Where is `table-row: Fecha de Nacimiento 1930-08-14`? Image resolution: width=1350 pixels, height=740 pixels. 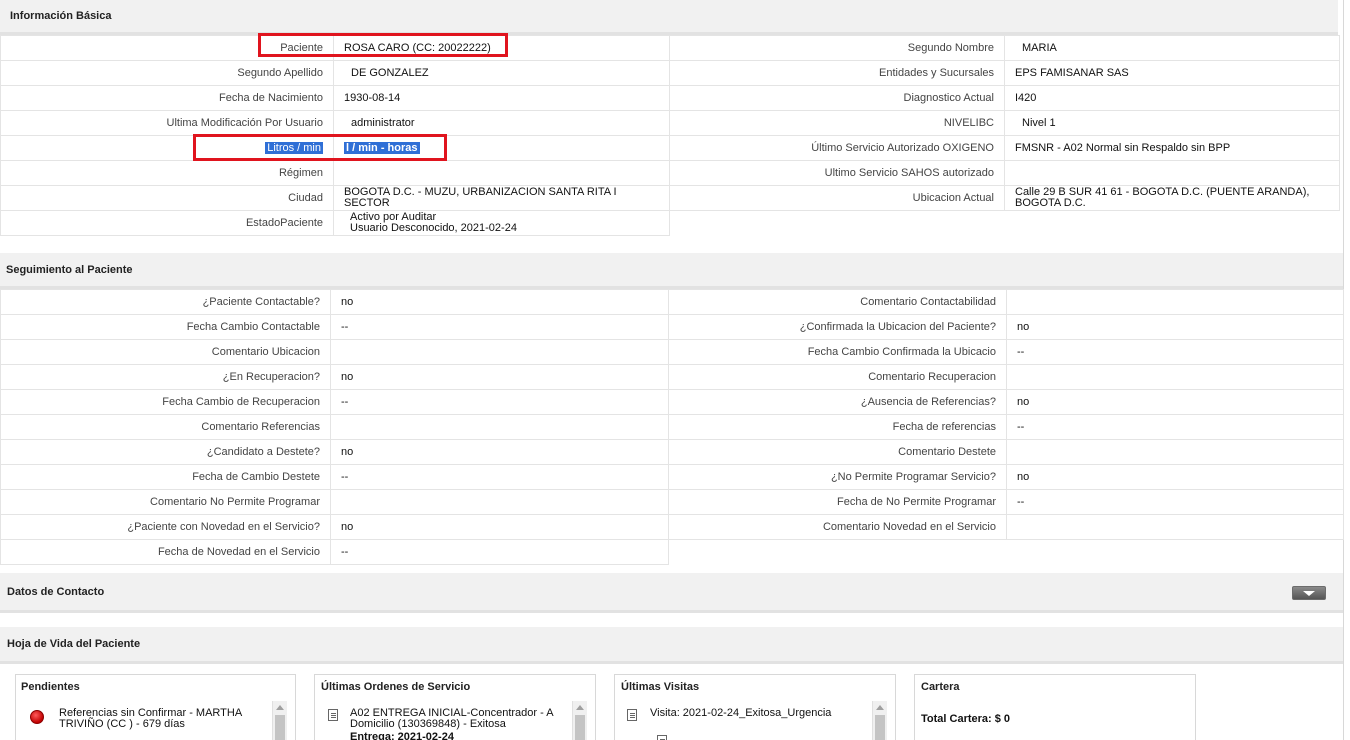
table-row: Fecha de Nacimiento 1930-08-14 is located at coordinates (335, 98).